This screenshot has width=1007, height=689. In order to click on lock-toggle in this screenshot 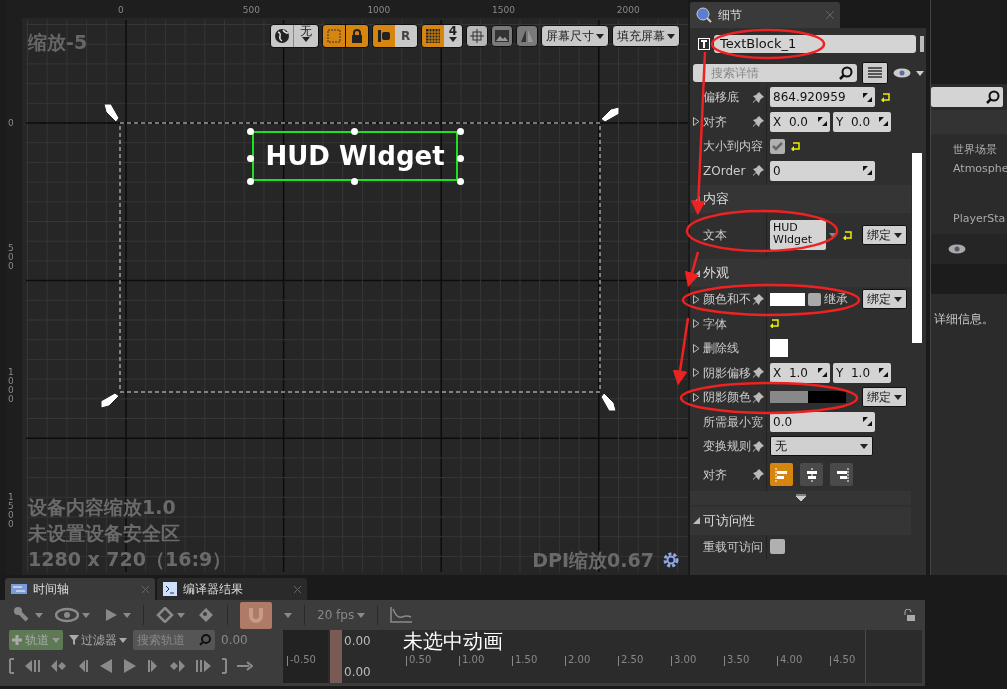, I will do `click(356, 36)`.